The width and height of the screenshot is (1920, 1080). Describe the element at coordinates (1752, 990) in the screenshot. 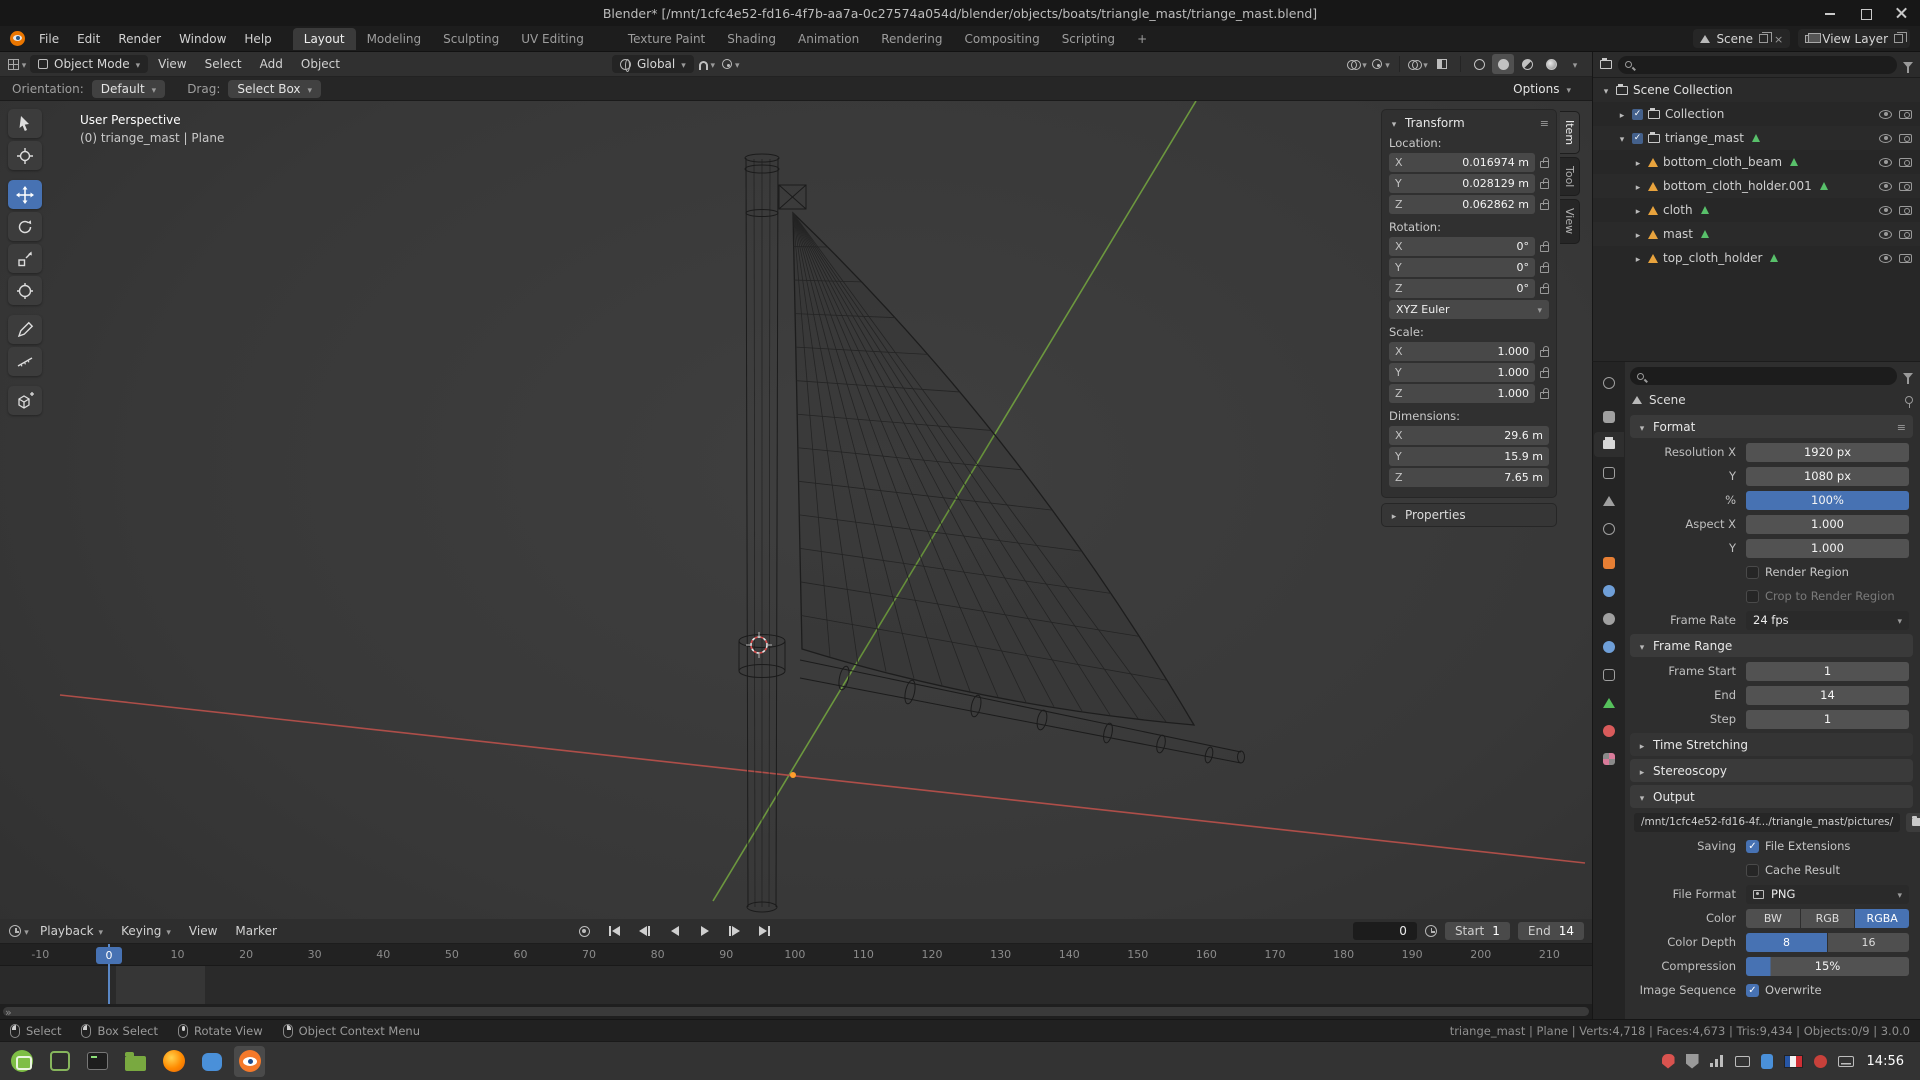

I see `overwrite-checkbox` at that location.